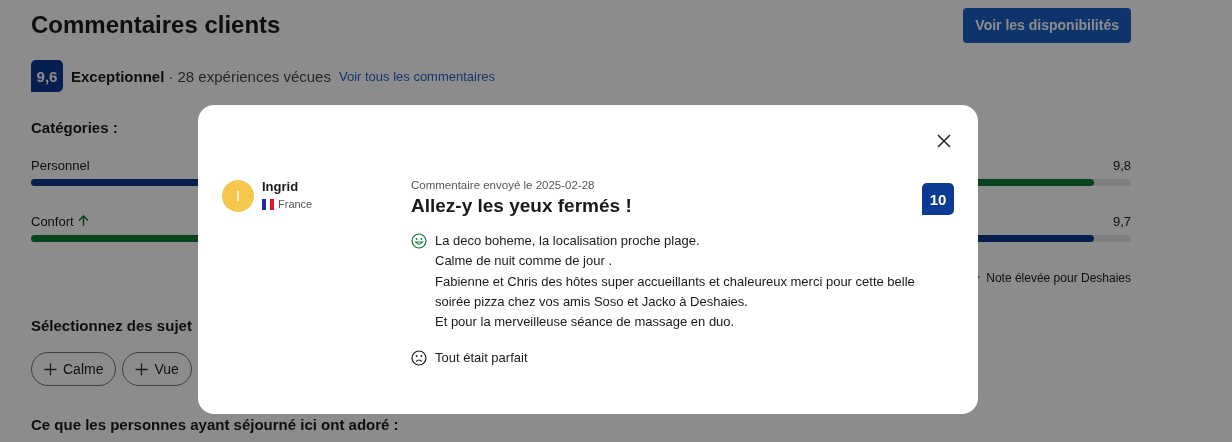  What do you see at coordinates (417, 76) in the screenshot?
I see `all-reviews-link: Voir tous les commentaires` at bounding box center [417, 76].